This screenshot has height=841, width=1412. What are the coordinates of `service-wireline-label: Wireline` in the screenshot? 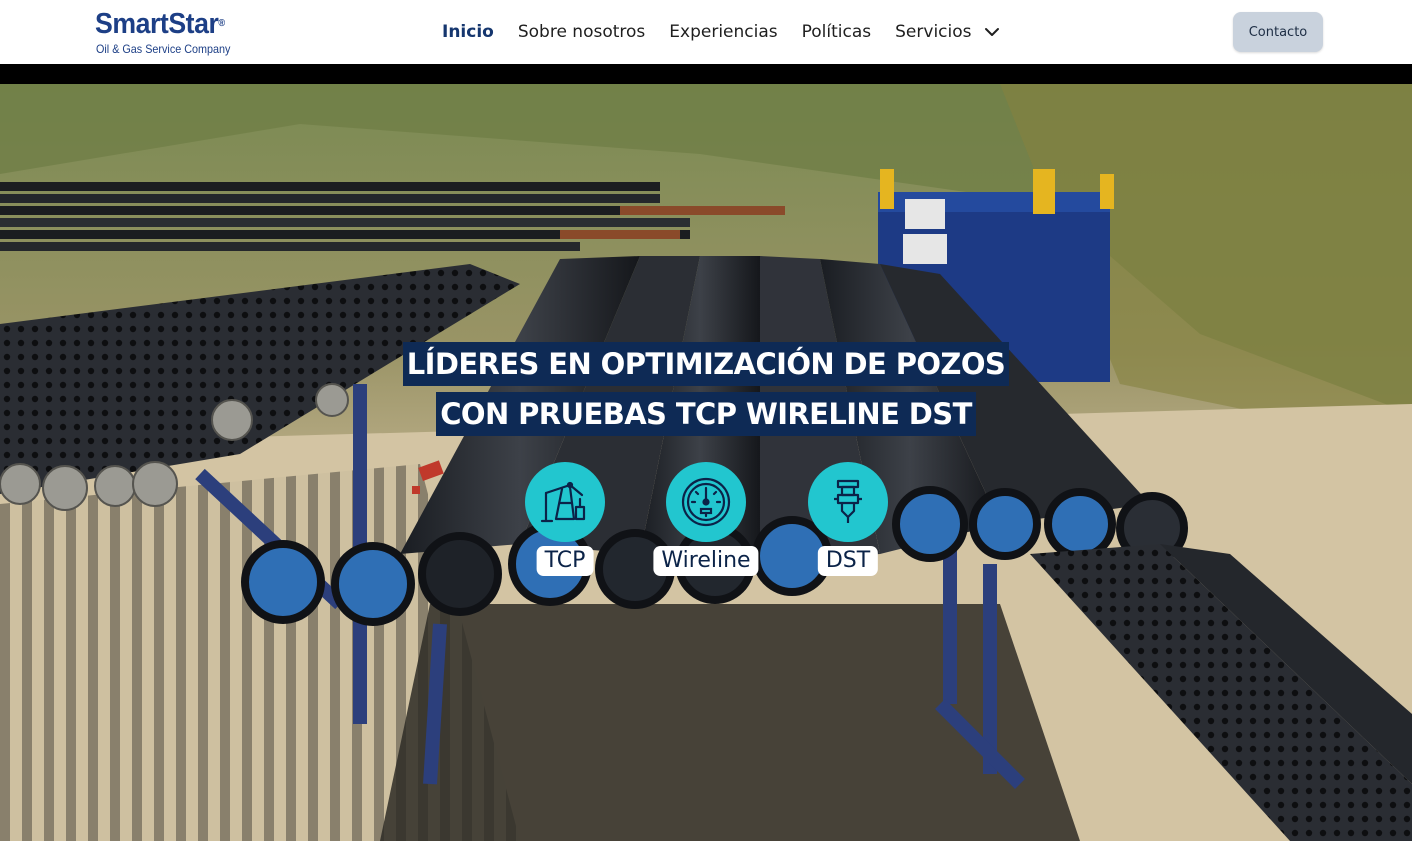 It's located at (706, 561).